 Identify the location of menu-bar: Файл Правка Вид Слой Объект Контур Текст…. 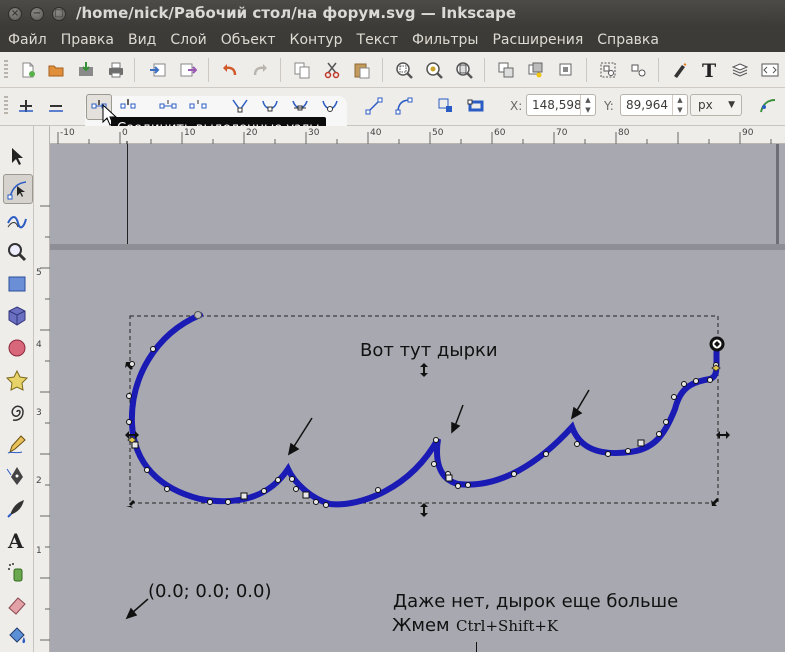
(392, 40).